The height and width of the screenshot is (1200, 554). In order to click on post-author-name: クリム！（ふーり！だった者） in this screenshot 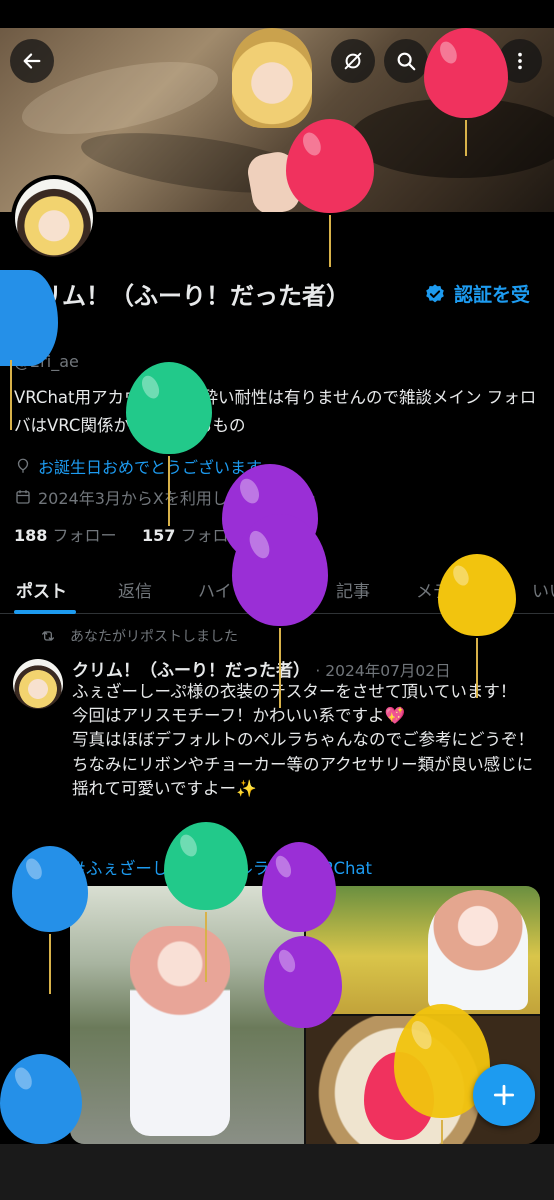, I will do `click(191, 671)`.